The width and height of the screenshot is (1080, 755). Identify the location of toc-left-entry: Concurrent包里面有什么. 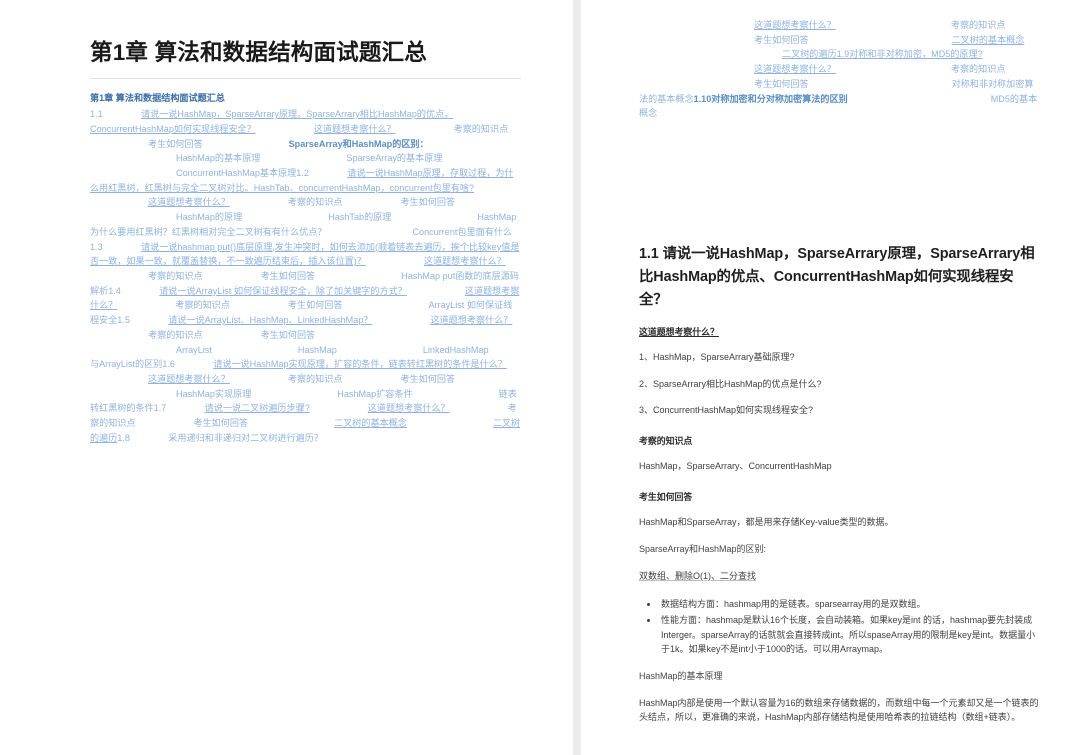
(419, 232).